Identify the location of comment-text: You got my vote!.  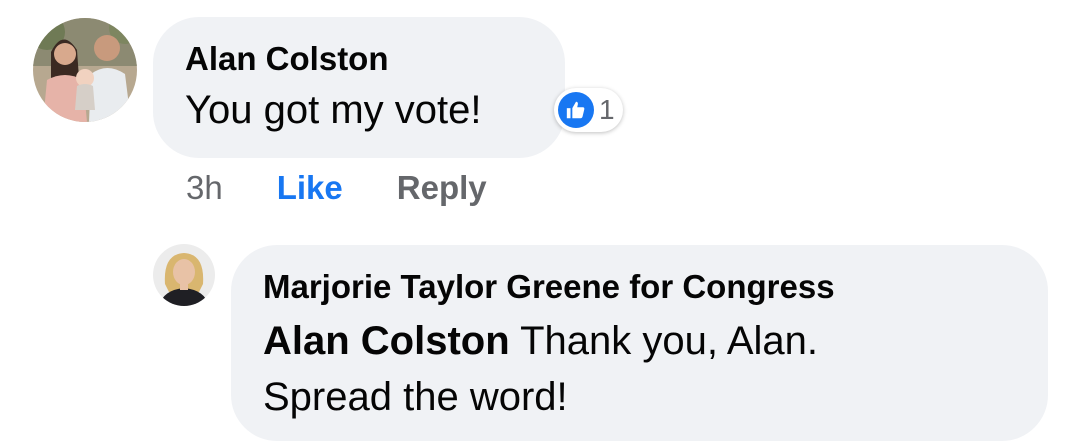
(333, 110).